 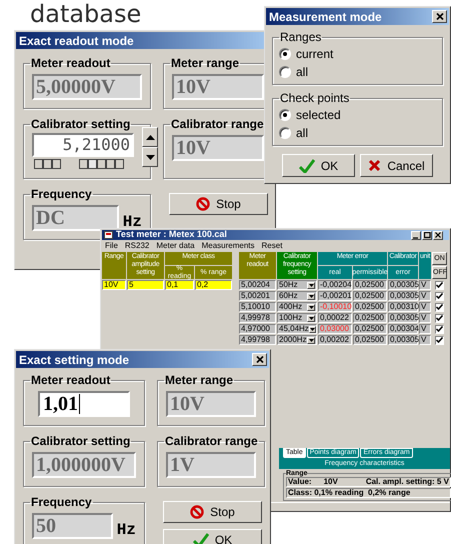 I want to click on maximize-button, so click(x=427, y=235).